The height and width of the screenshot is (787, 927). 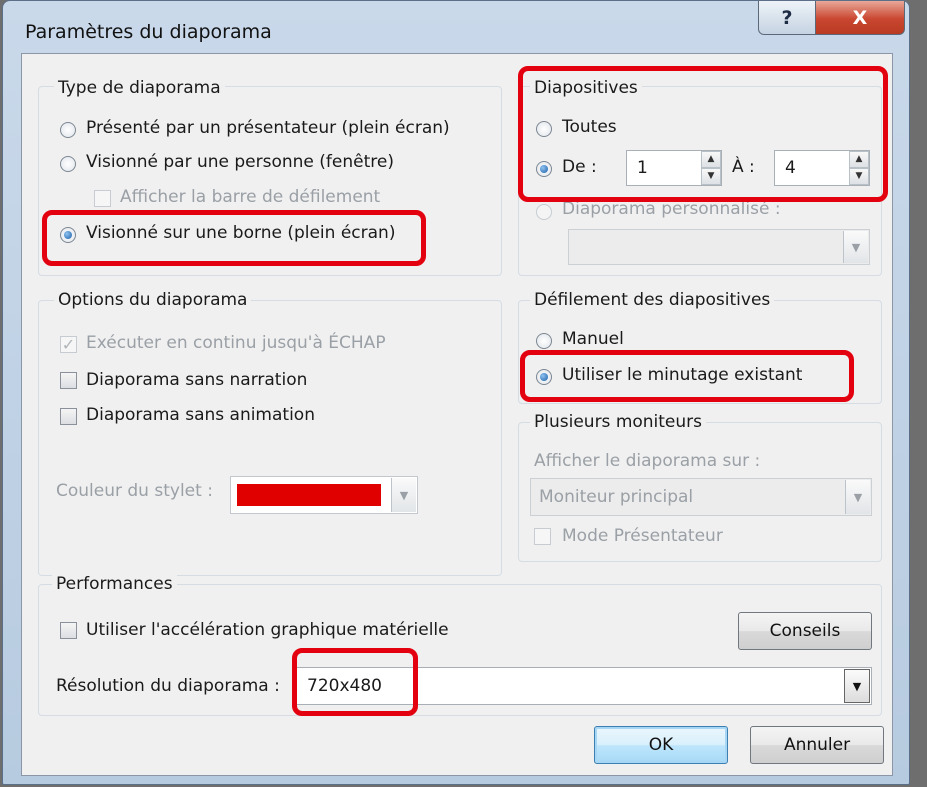 I want to click on presenter-view-label: Mode Présentateur, so click(x=642, y=536).